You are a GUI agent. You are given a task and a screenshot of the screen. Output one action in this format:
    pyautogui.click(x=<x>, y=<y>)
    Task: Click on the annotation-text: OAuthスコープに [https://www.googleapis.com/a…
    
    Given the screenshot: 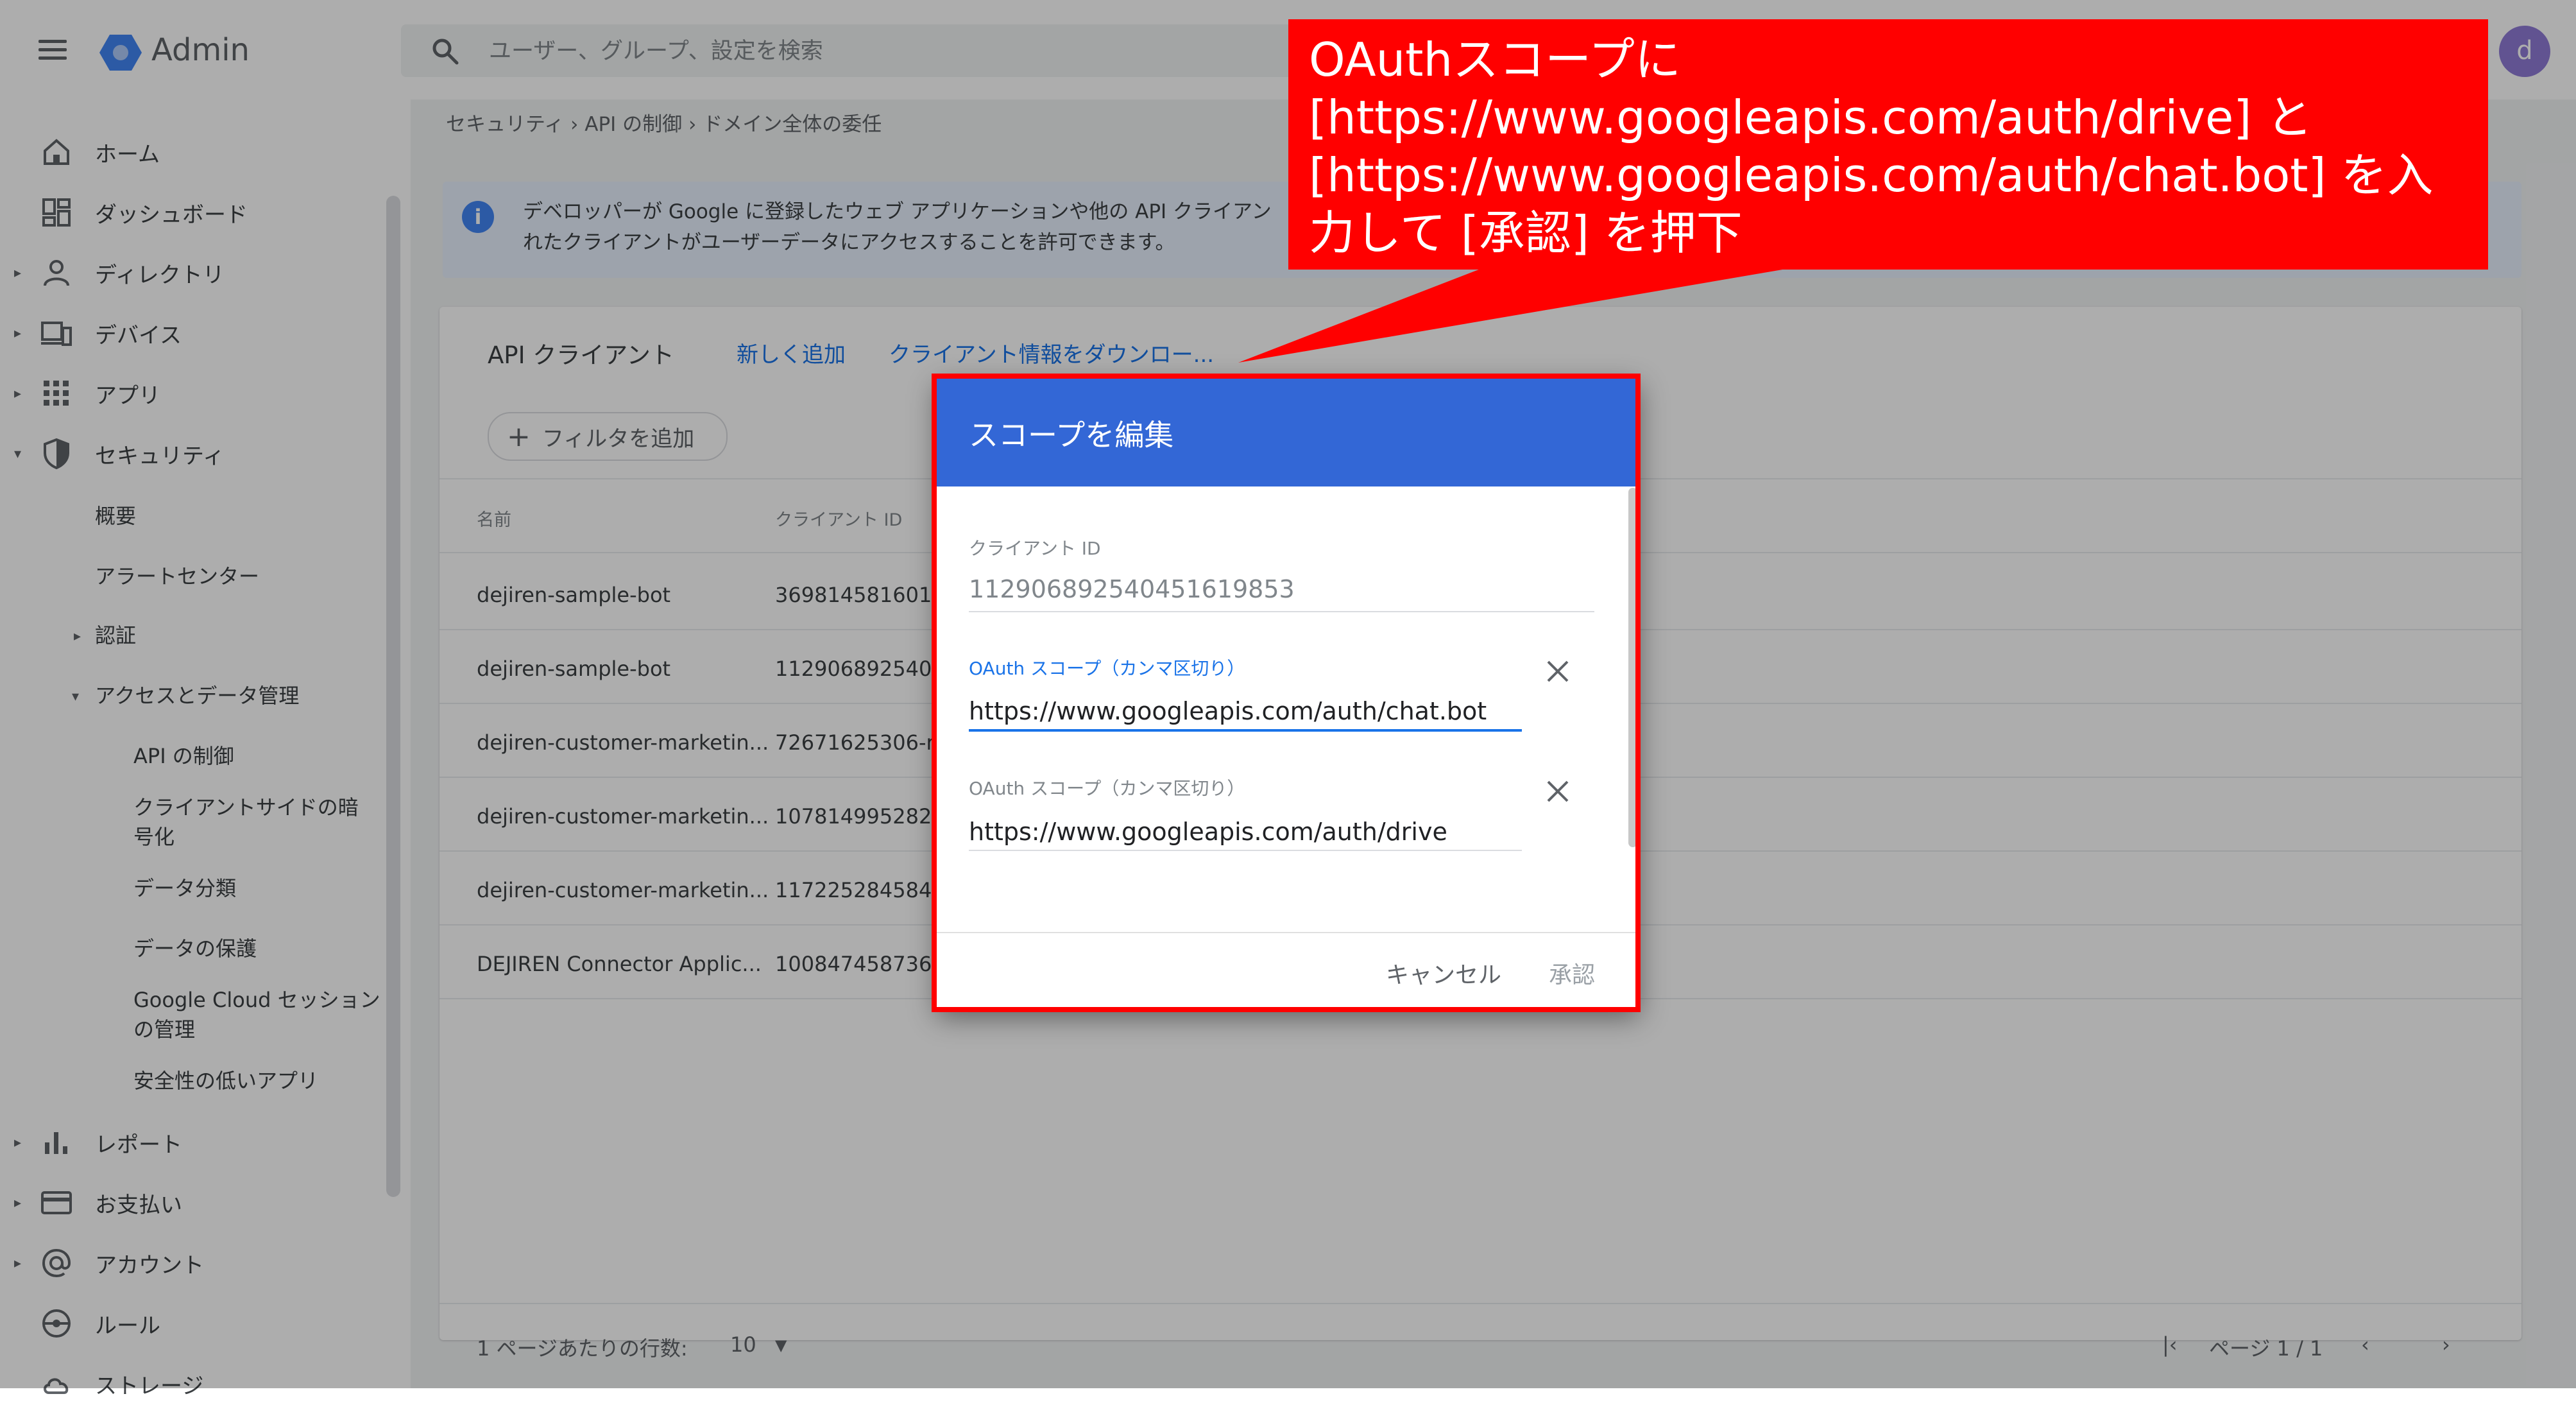 What is the action you would take?
    pyautogui.click(x=1893, y=146)
    